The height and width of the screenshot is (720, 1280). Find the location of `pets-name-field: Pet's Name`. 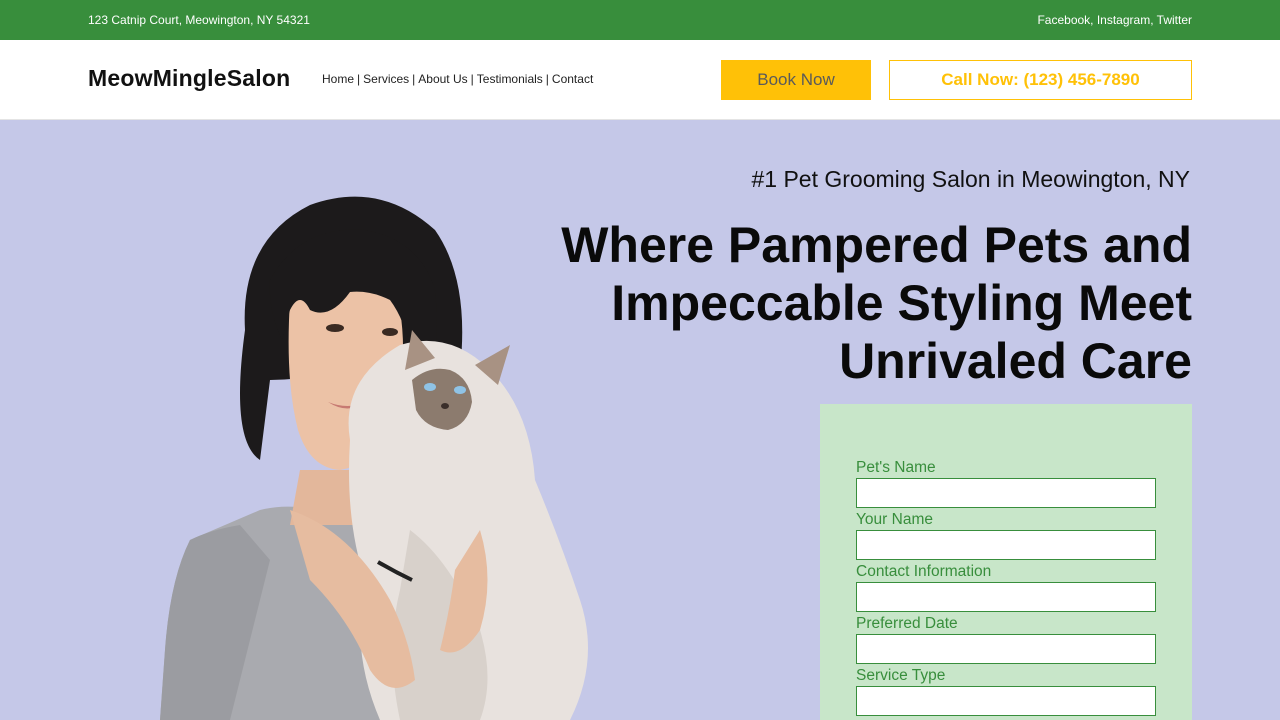

pets-name-field: Pet's Name is located at coordinates (1006, 484).